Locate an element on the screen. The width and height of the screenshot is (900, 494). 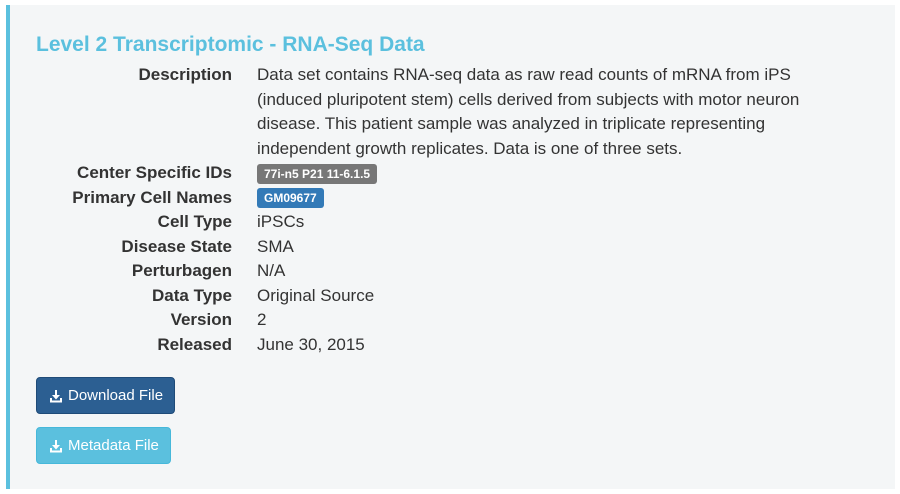
center-specific-ids-row: Center Specific IDs 77i-n5 P21 11-6.1.5 is located at coordinates (450, 173).